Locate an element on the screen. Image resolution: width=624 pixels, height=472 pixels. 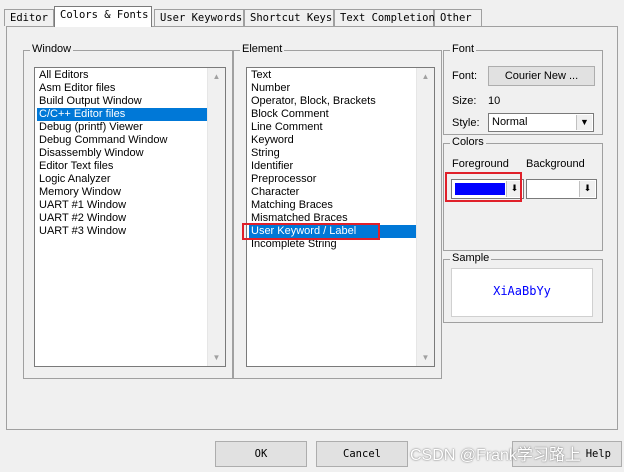
sample-text: XiAaBbYy is located at coordinates (522, 291).